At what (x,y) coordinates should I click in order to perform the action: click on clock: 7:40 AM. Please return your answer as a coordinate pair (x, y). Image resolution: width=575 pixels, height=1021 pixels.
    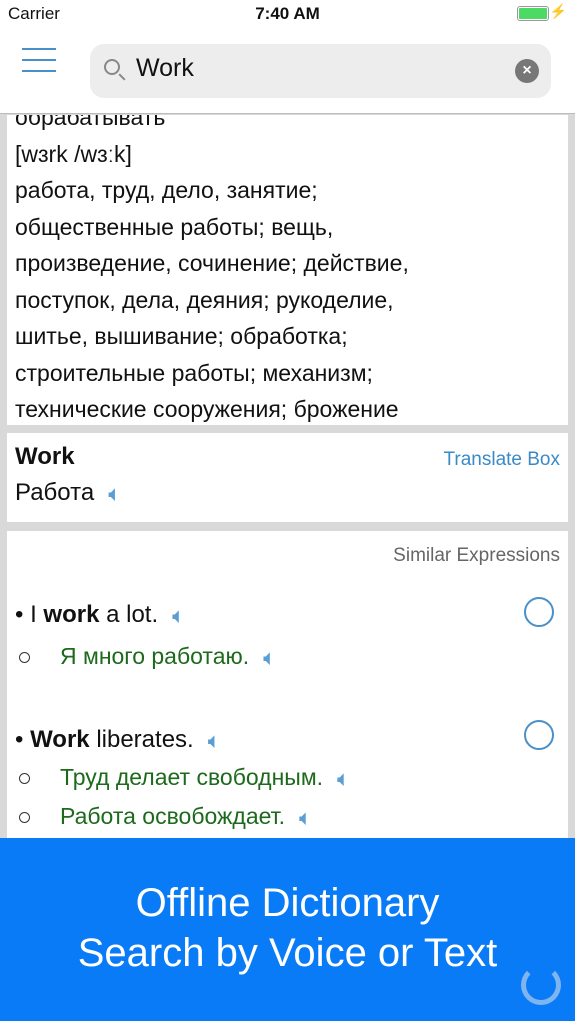
    Looking at the image, I should click on (287, 13).